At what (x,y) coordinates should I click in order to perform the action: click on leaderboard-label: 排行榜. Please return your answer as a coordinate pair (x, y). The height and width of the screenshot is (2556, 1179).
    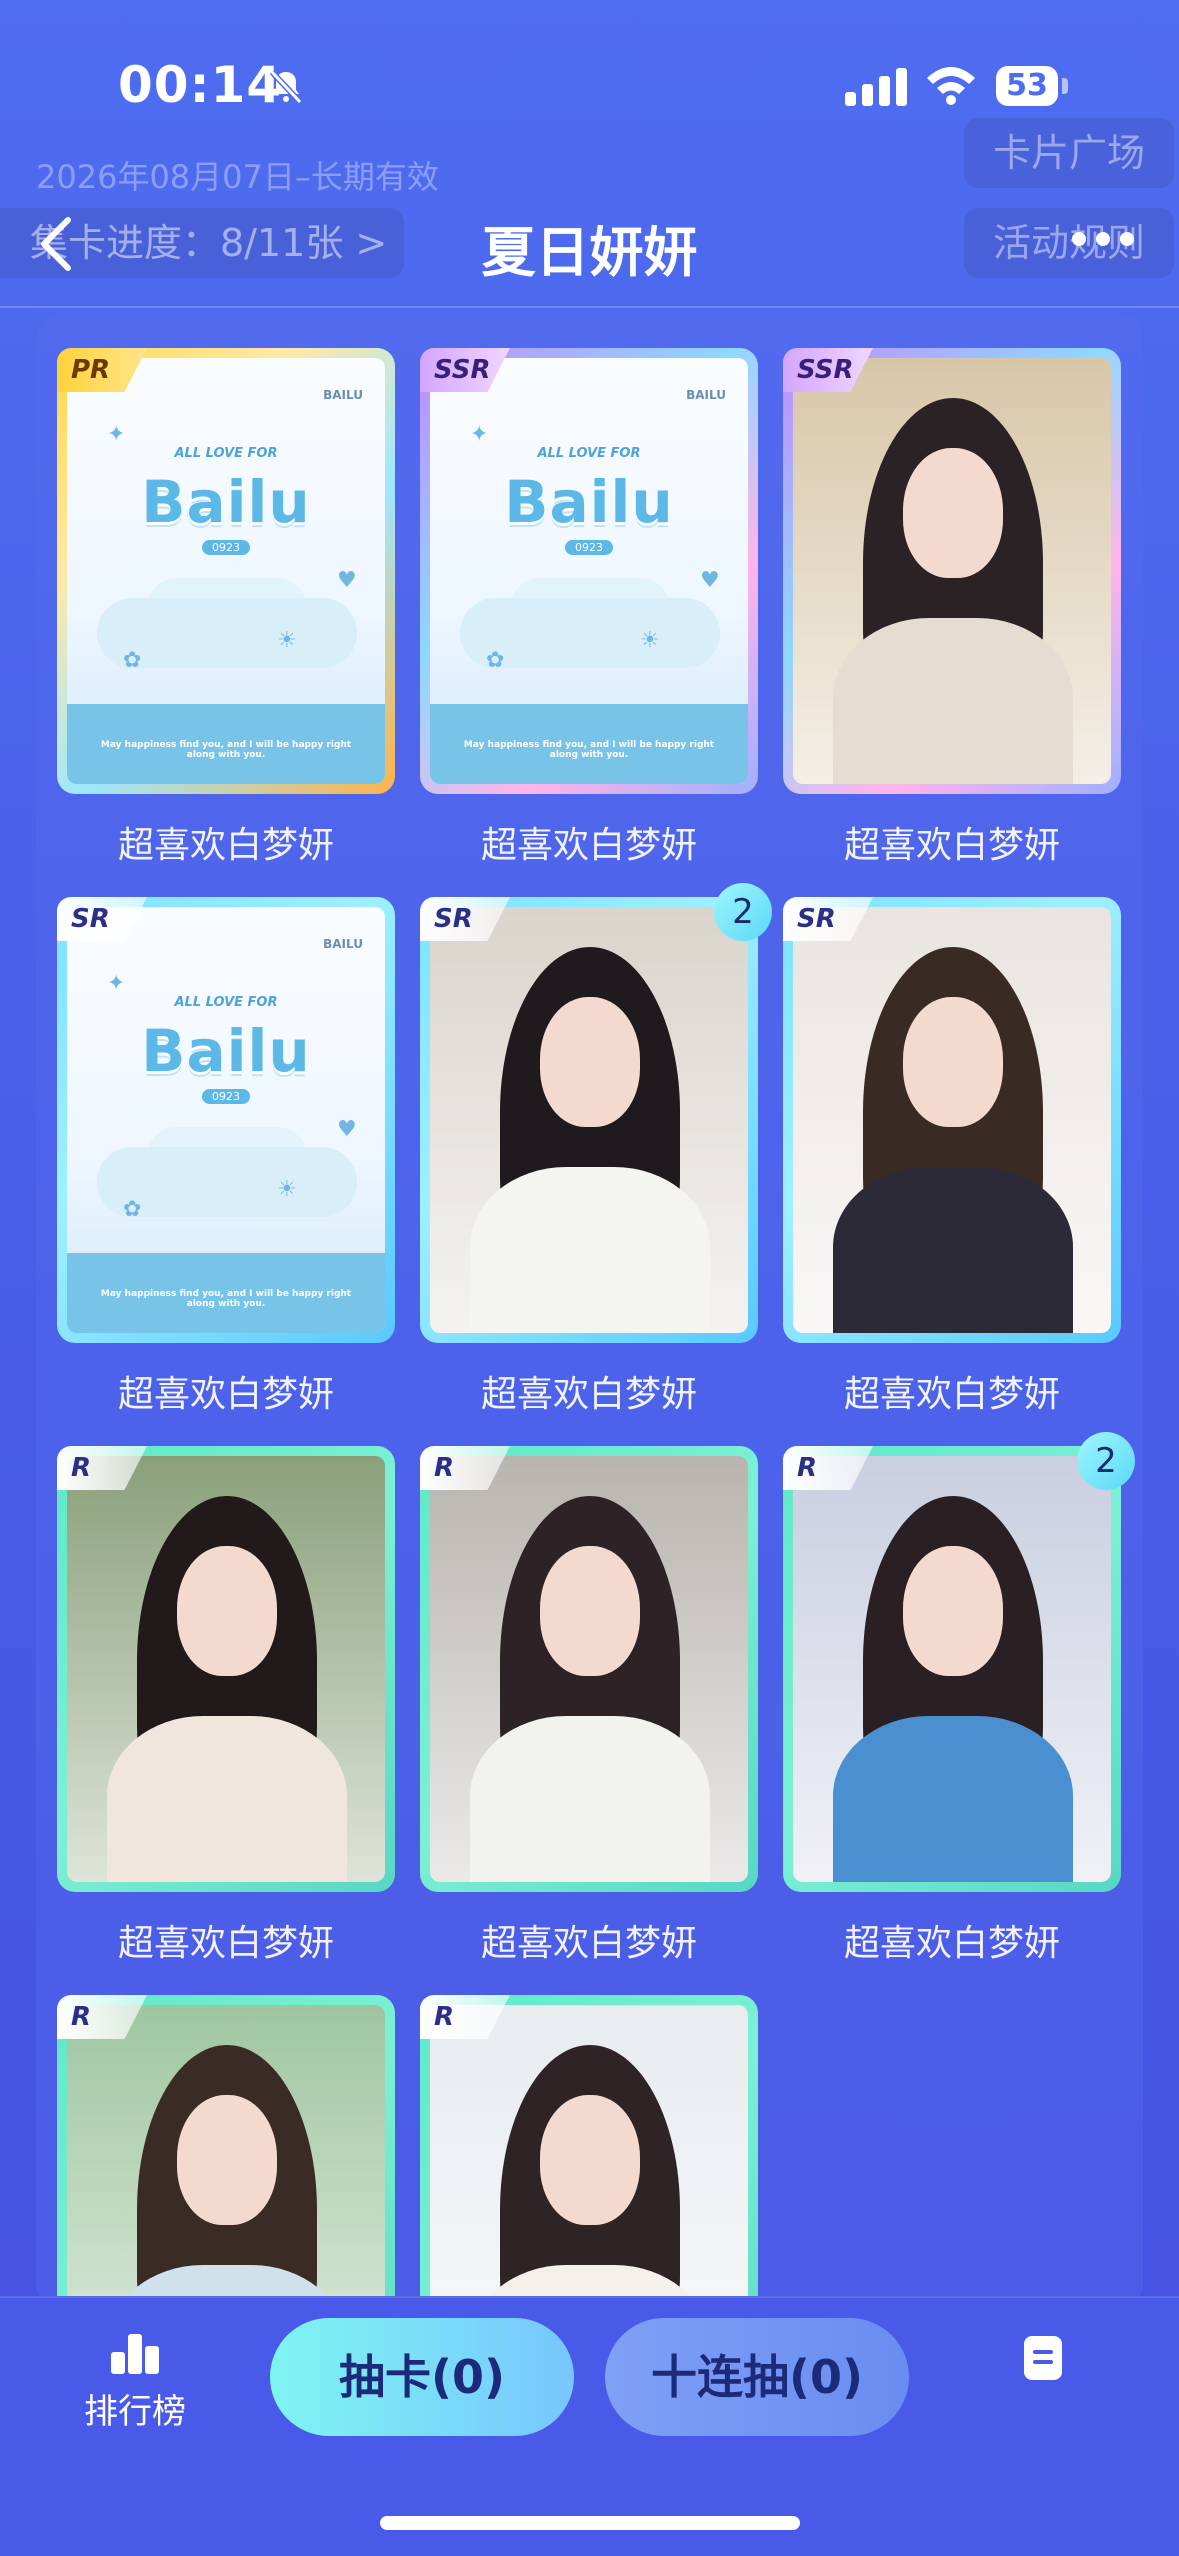
    Looking at the image, I should click on (135, 2412).